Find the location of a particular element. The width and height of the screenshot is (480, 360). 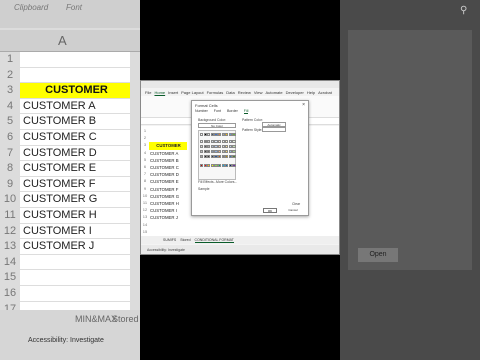

menu-formulas: Formulas is located at coordinates (215, 92).